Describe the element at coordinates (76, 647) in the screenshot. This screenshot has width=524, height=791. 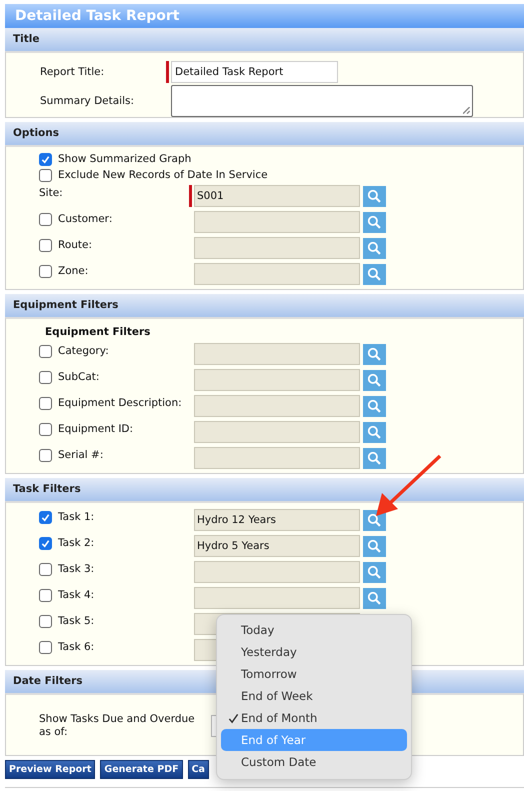
I see `field-label: Task 6:` at that location.